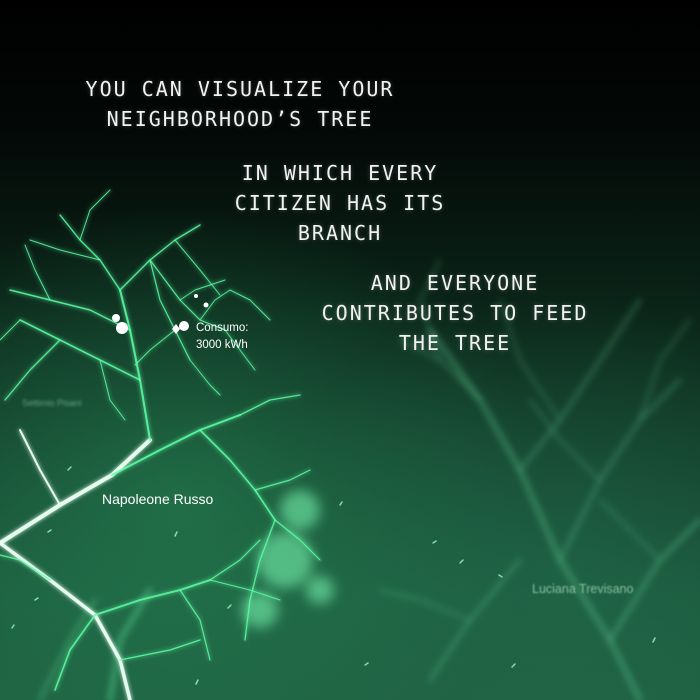  Describe the element at coordinates (158, 499) in the screenshot. I see `branch-owner-label: Napoleone Russo` at that location.